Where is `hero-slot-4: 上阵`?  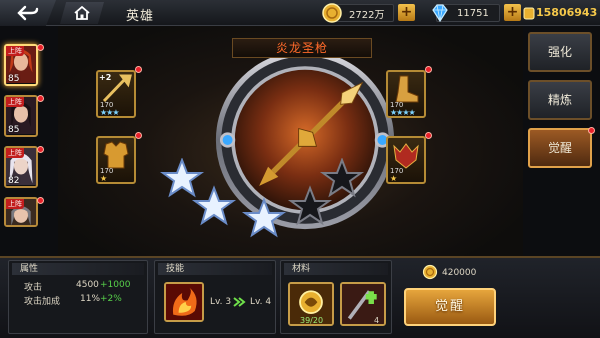
hero-slot-4: 上阵 is located at coordinates (21, 212).